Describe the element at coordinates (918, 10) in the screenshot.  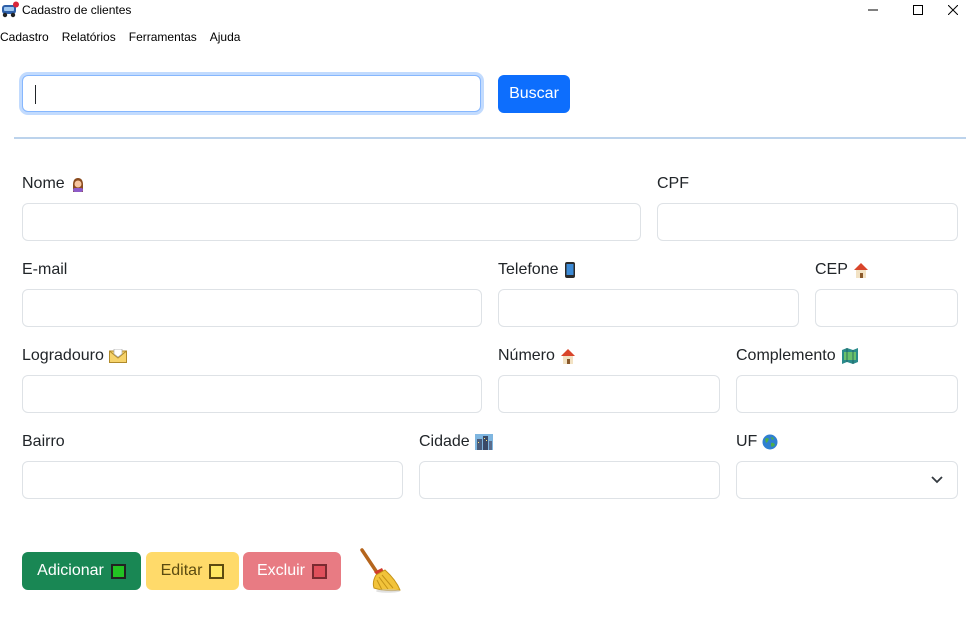
I see `maximize-icon` at that location.